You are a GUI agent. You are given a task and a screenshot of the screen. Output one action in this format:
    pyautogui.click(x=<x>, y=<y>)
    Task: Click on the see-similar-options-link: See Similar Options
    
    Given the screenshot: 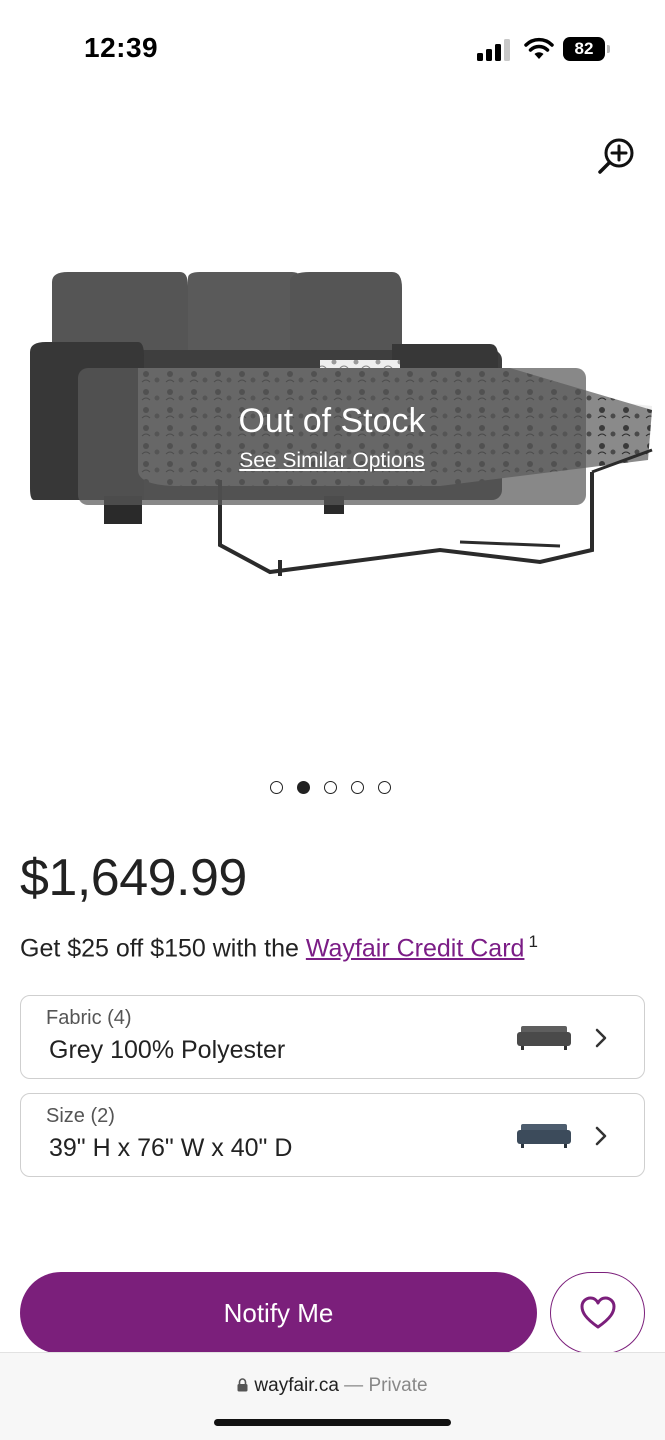 What is the action you would take?
    pyautogui.click(x=332, y=461)
    